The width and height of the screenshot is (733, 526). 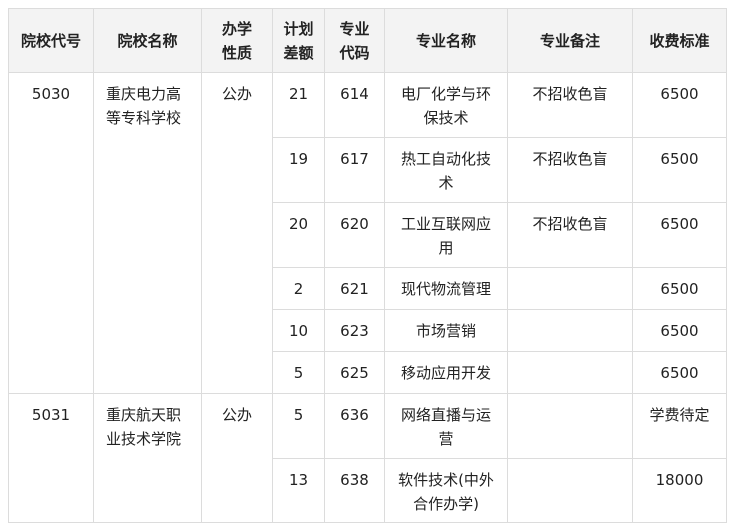 I want to click on fee: 学费待定, so click(x=679, y=426).